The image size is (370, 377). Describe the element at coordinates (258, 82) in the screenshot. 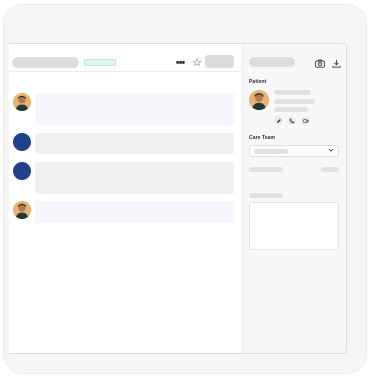

I see `patient-section-label: Patient` at that location.